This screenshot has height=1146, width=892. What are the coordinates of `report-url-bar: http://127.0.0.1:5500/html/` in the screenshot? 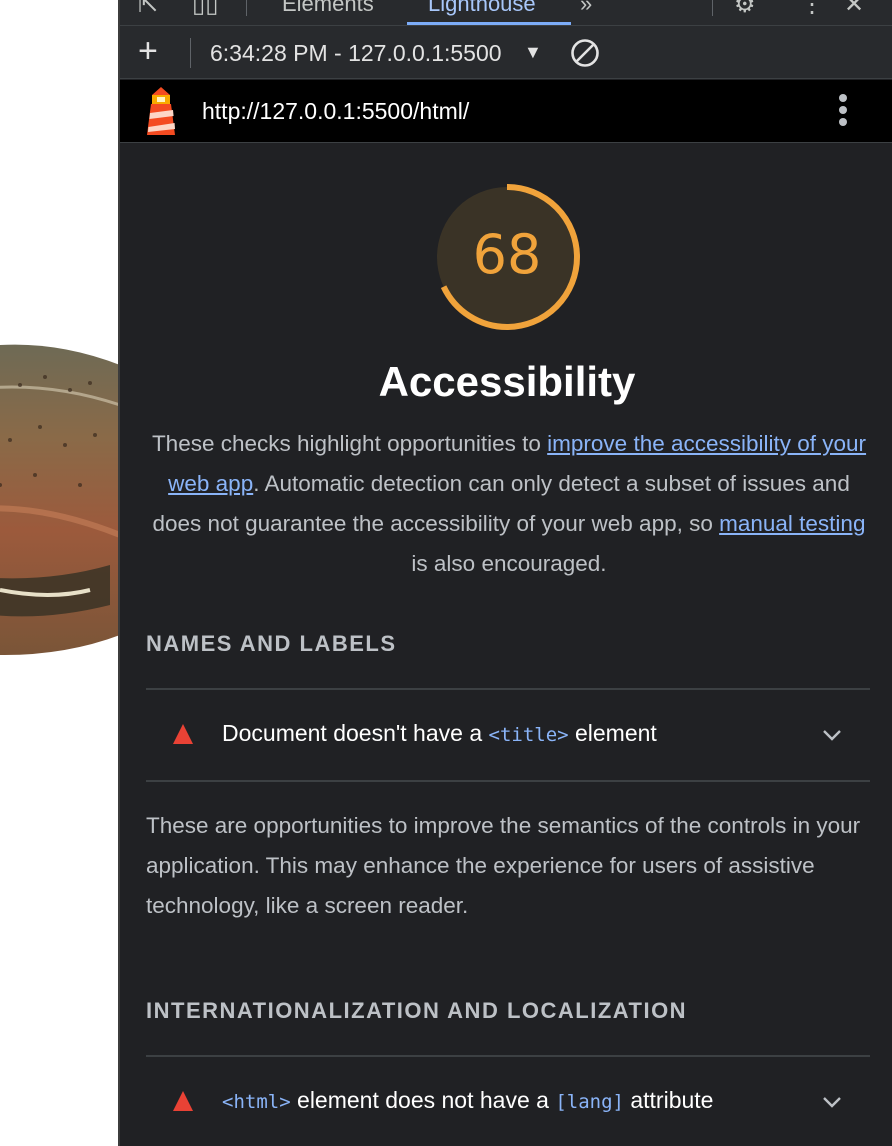 It's located at (506, 111).